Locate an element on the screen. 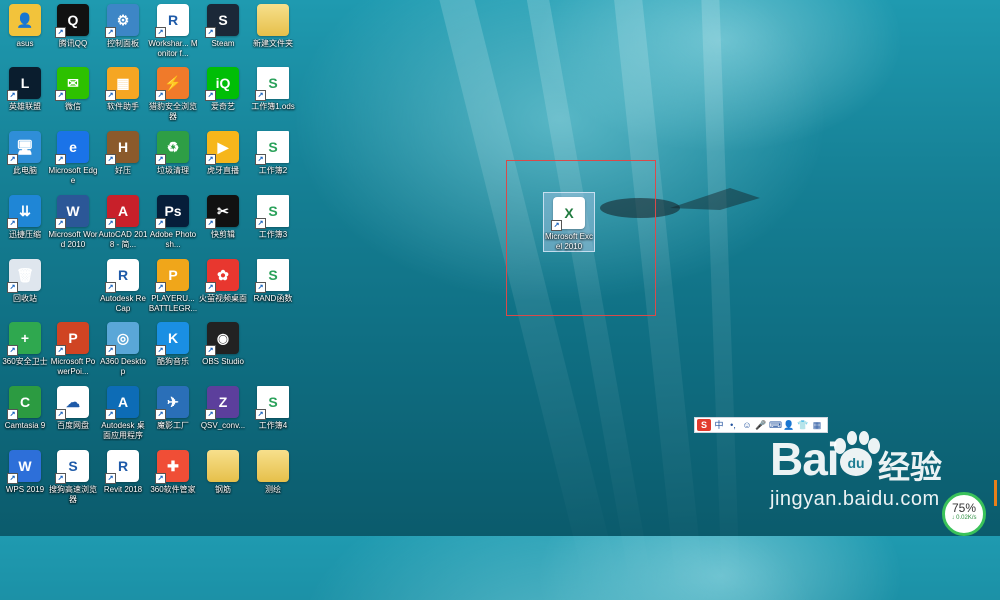  icon-glyph: ✚ is located at coordinates (173, 465).